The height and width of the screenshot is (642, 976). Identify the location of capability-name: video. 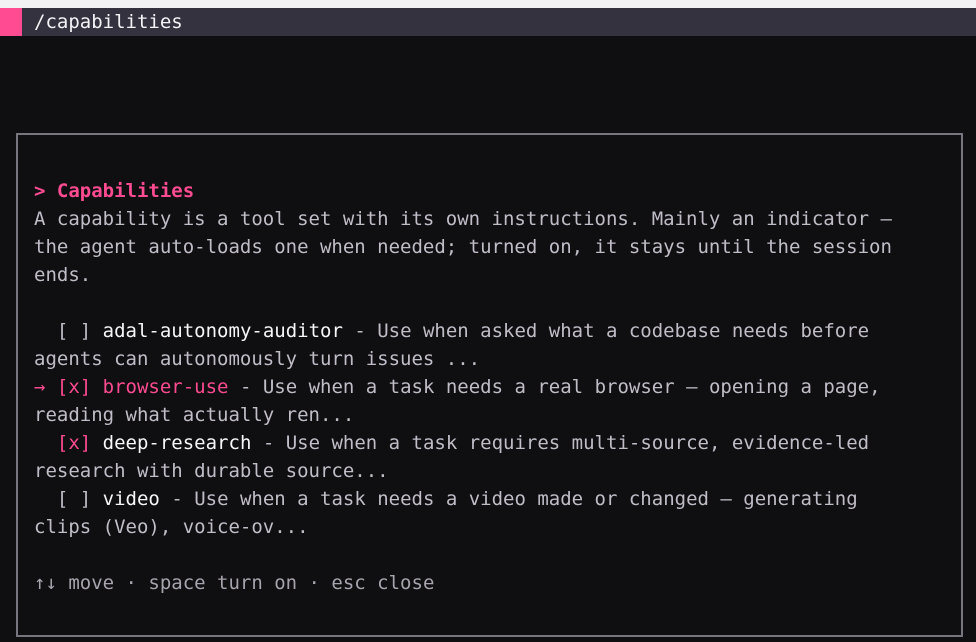
(131, 499).